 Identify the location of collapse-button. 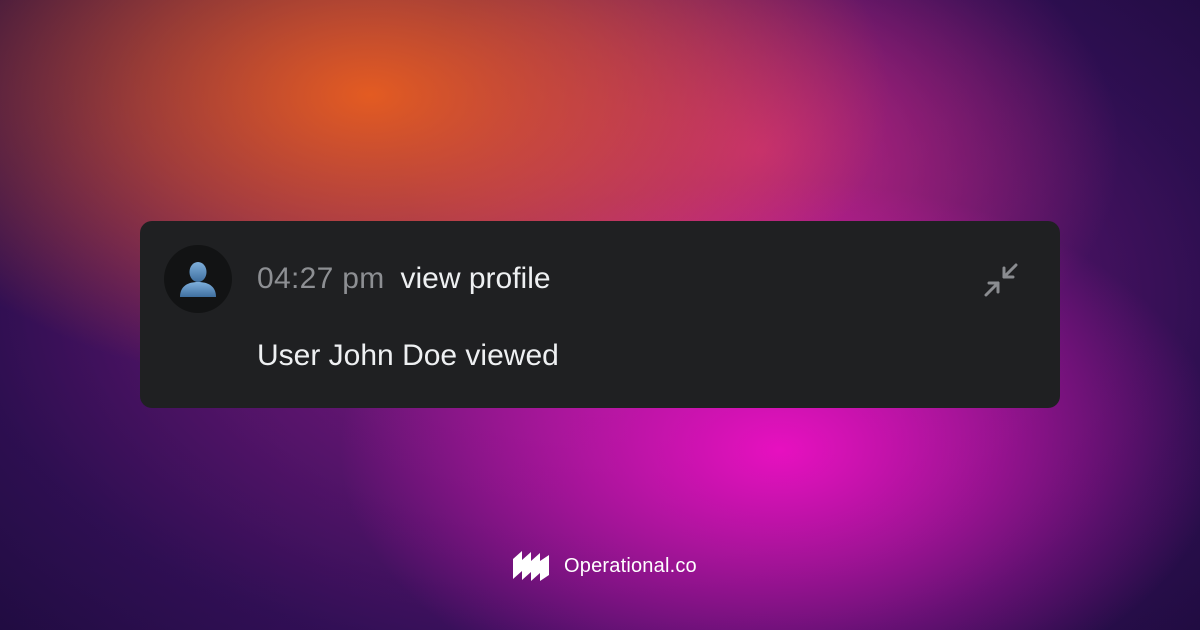
(1001, 280).